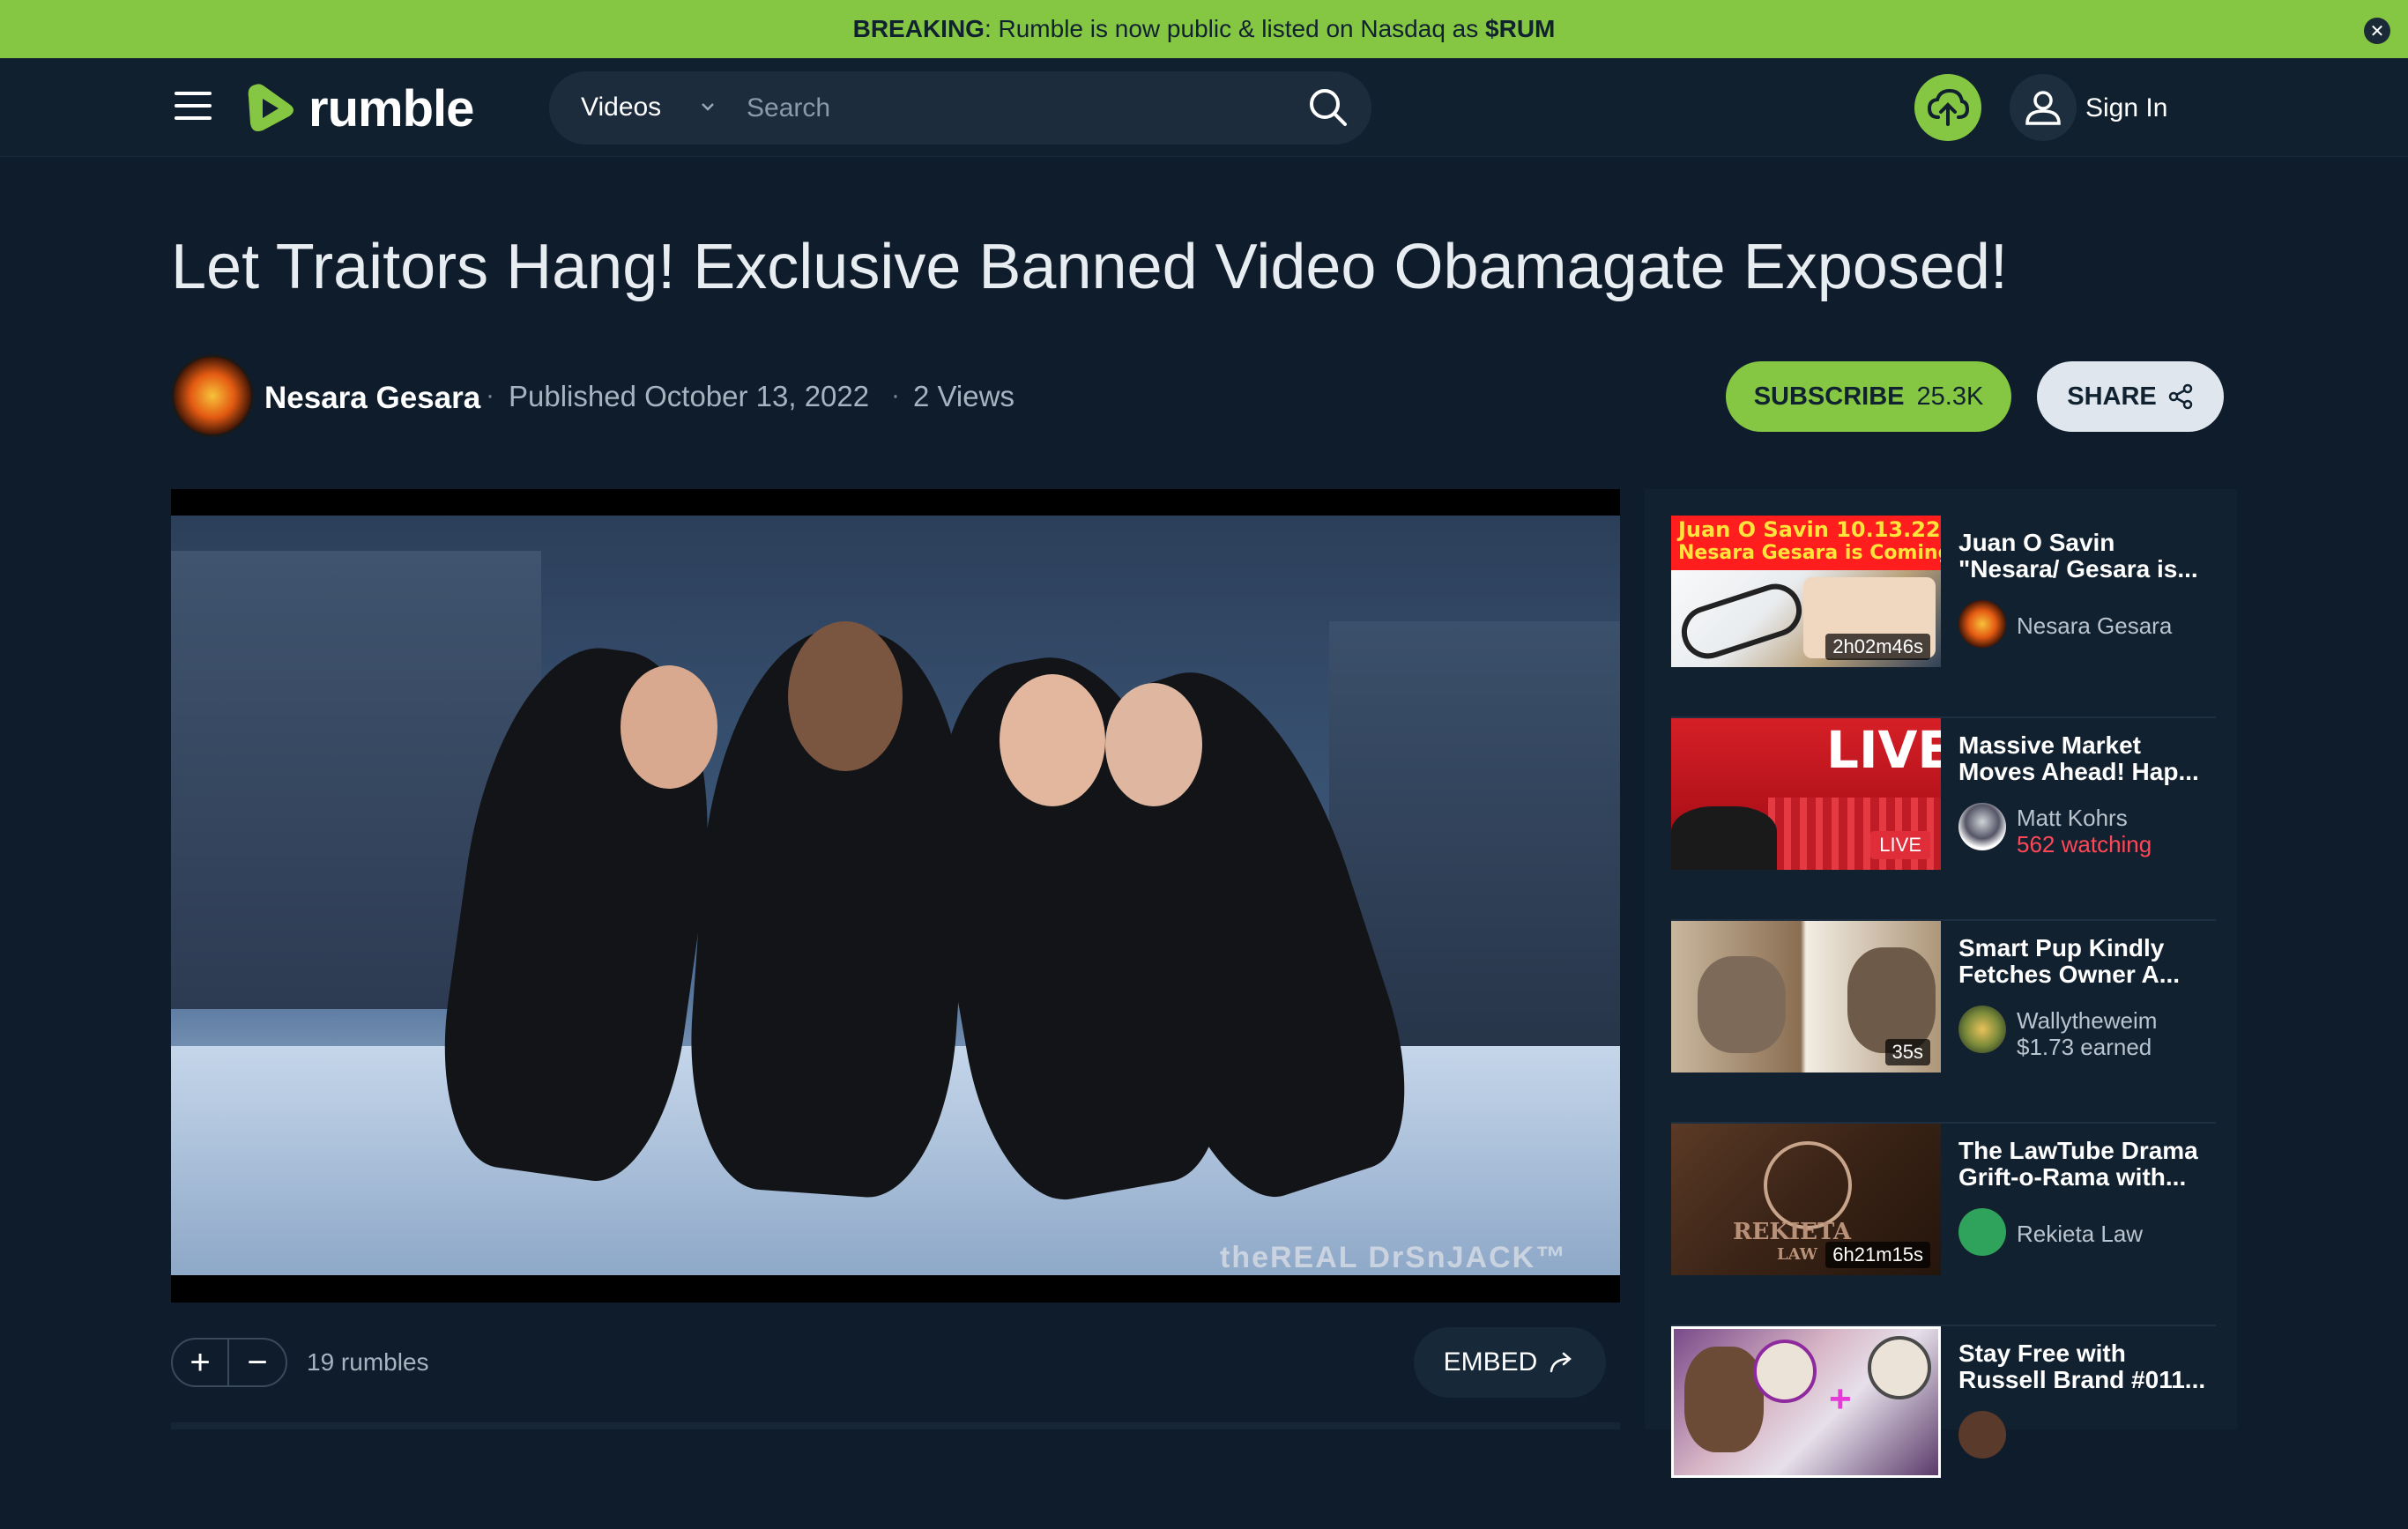 This screenshot has width=2408, height=1529. I want to click on related-channel-name: Rekieta Law, so click(2080, 1234).